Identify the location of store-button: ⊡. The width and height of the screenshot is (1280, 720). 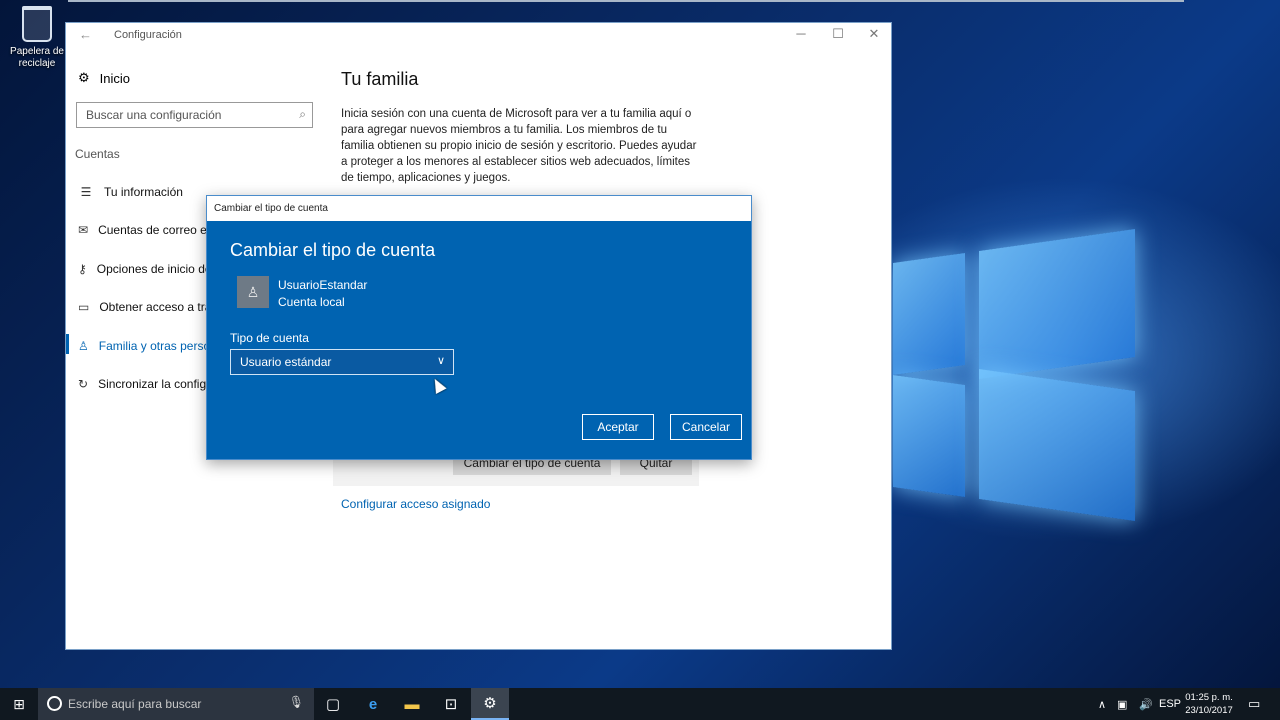
(451, 704).